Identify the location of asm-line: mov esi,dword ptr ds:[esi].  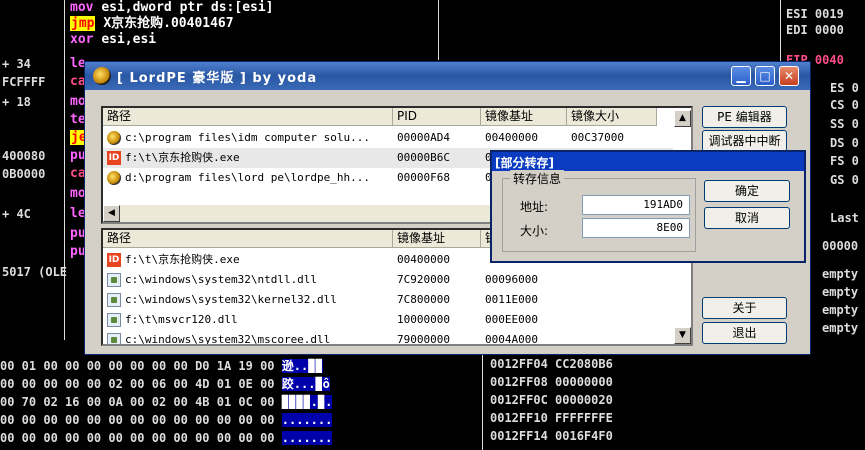
(172, 8).